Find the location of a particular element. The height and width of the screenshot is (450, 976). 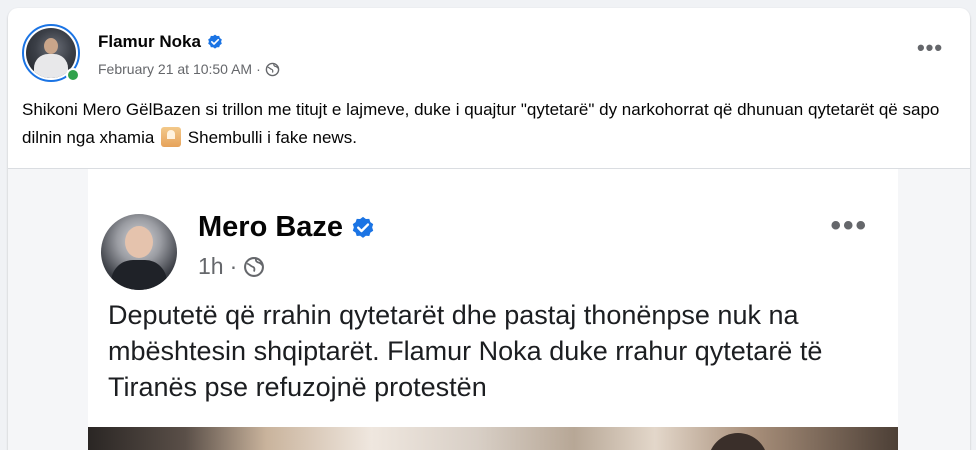

author-name-row: Flamur Noka is located at coordinates (160, 42).